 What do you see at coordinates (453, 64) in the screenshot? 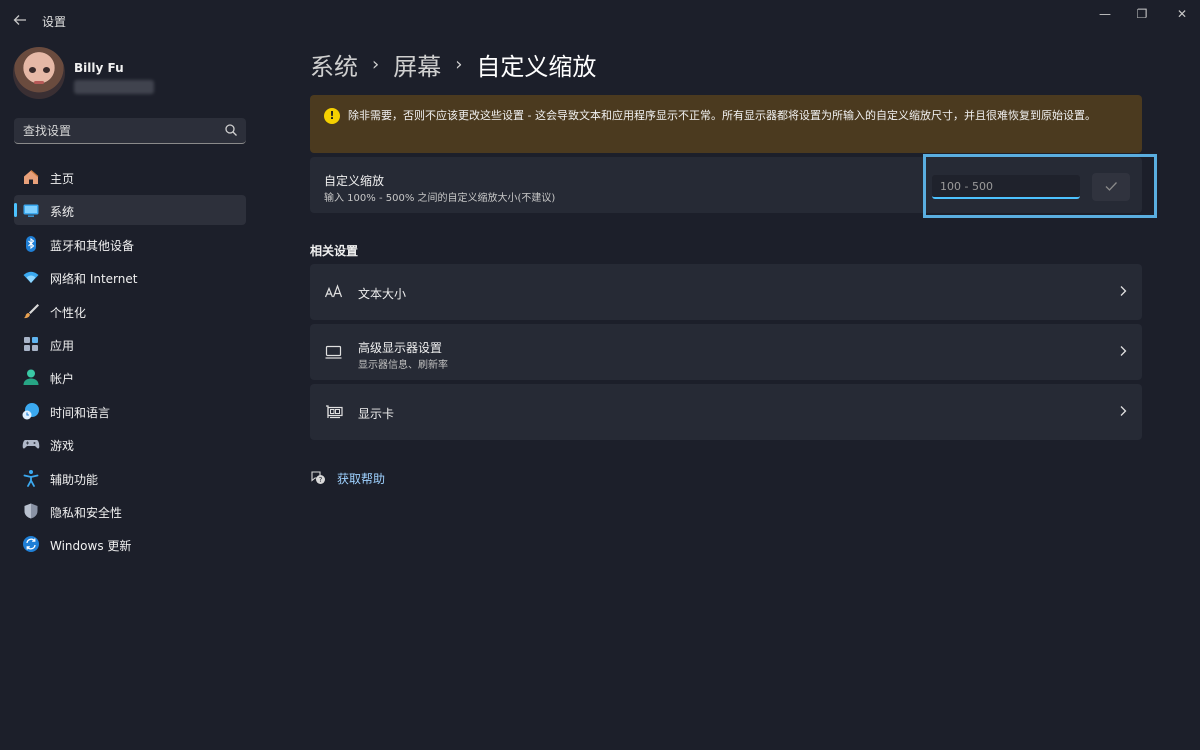
I see `breadcrumb: 系统 › 屏幕 › 自定义缩放` at bounding box center [453, 64].